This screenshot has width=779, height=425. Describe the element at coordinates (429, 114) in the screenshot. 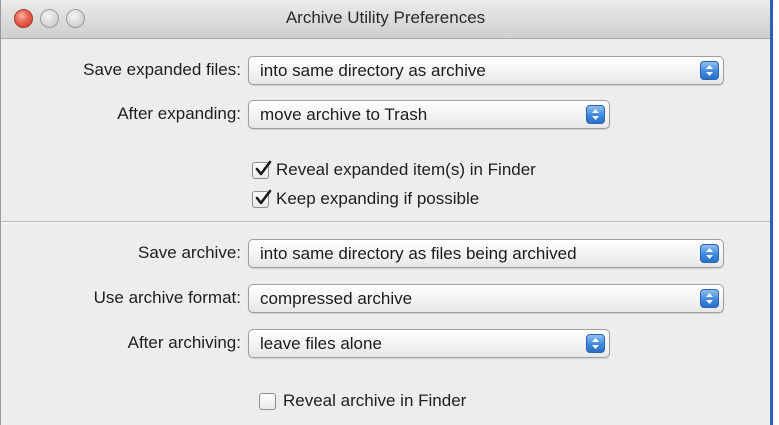

I see `after-expanding-popup: move archive to Trash` at that location.